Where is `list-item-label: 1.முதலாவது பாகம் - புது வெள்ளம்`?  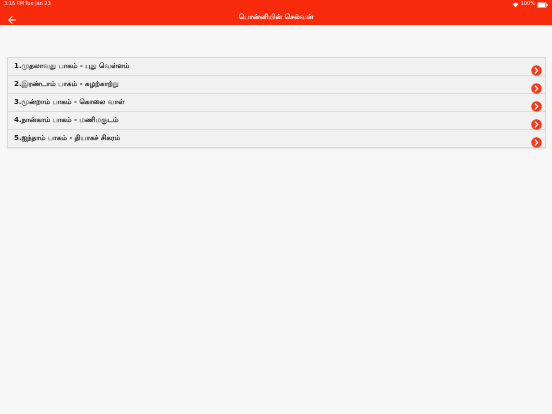 list-item-label: 1.முதலாவது பாகம் - புது வெள்ளம் is located at coordinates (72, 66).